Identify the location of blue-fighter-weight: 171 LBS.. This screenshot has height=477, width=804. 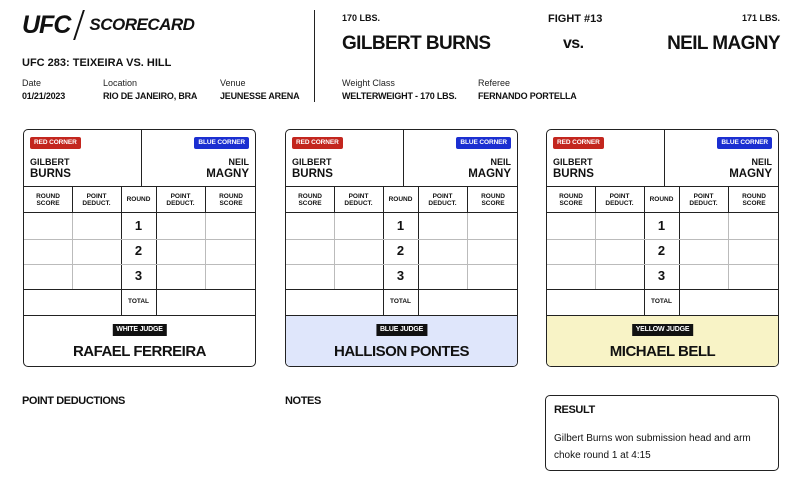
(760, 18).